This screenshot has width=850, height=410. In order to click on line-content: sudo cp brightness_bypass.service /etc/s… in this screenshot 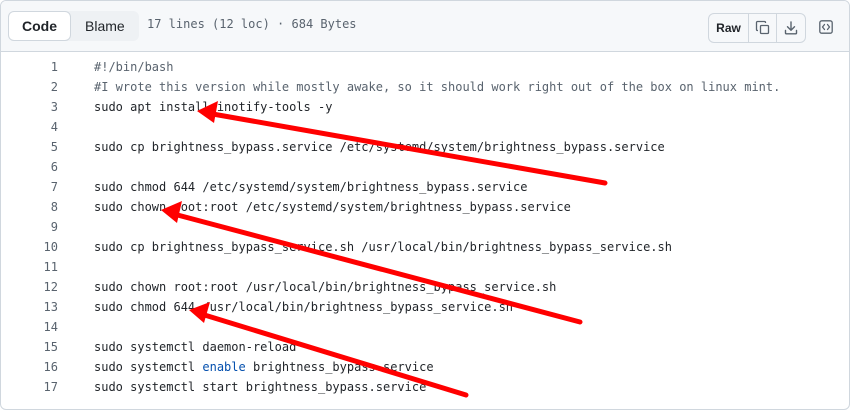, I will do `click(379, 147)`.